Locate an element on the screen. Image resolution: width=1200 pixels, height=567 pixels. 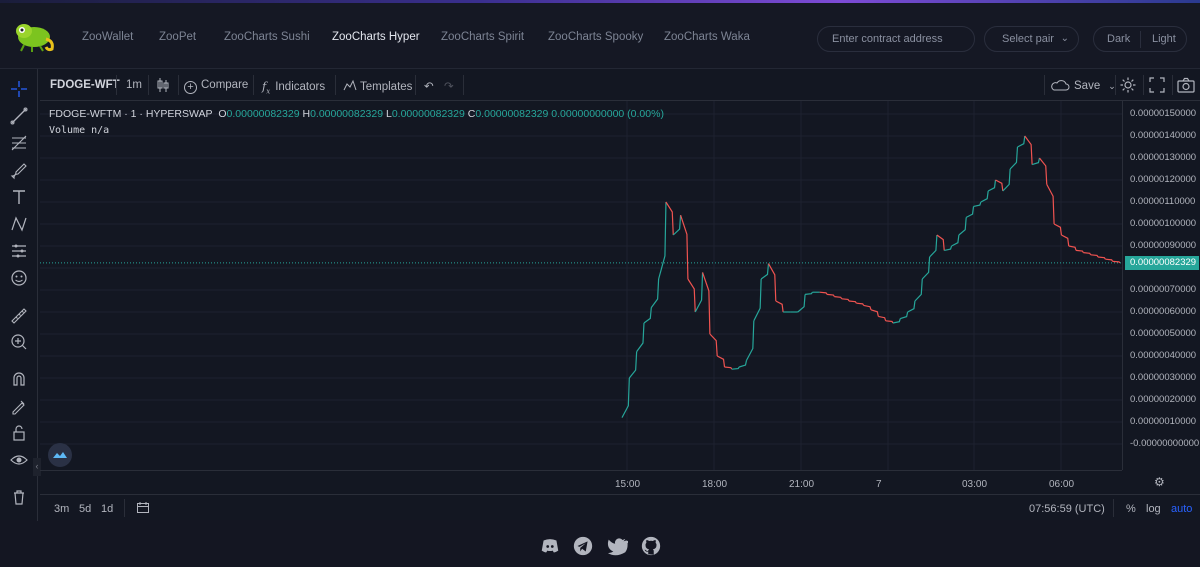
nav-link-zoocharts-waka: ZooCharts Waka is located at coordinates (707, 37).